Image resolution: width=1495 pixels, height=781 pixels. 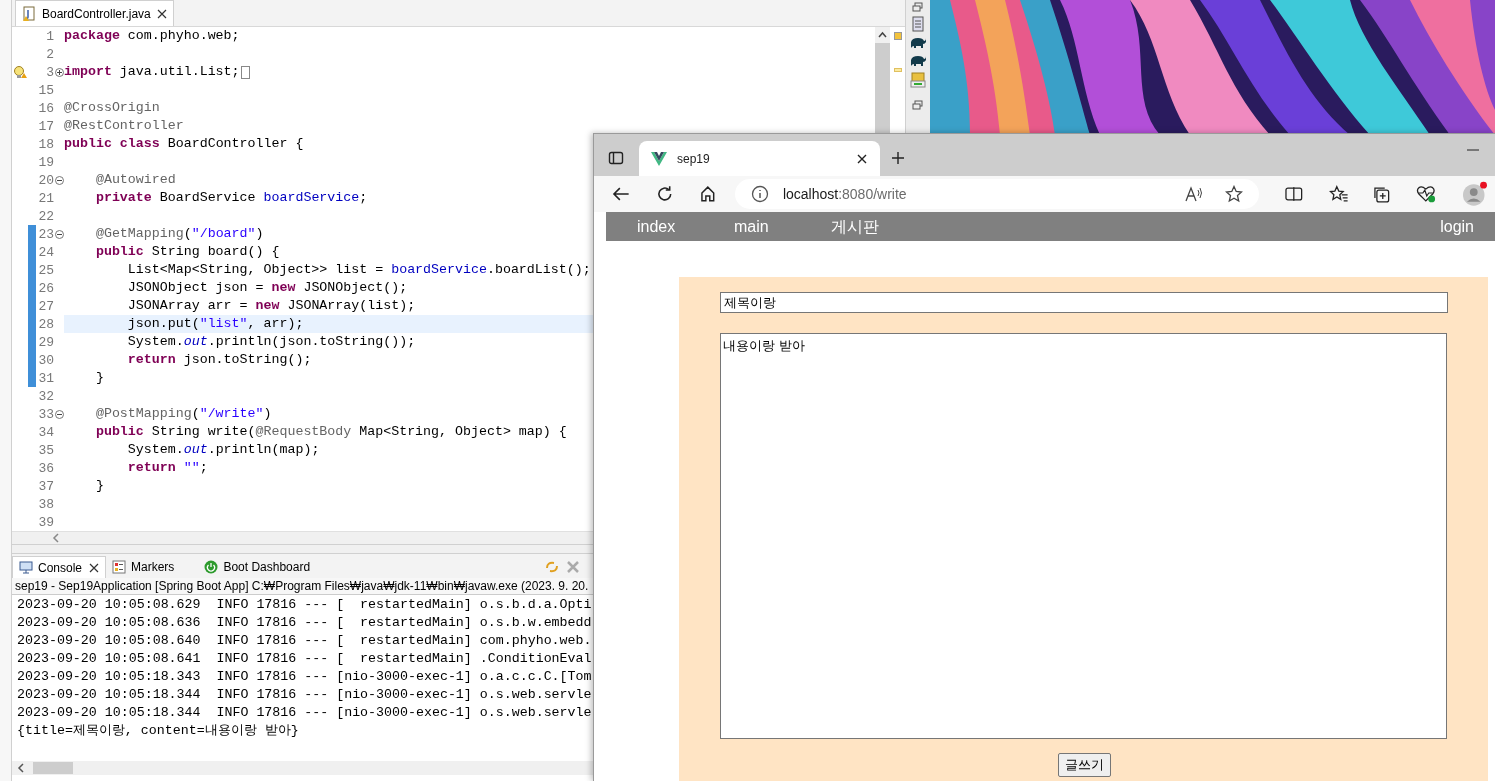 I want to click on nav-link: login, so click(x=1457, y=226).